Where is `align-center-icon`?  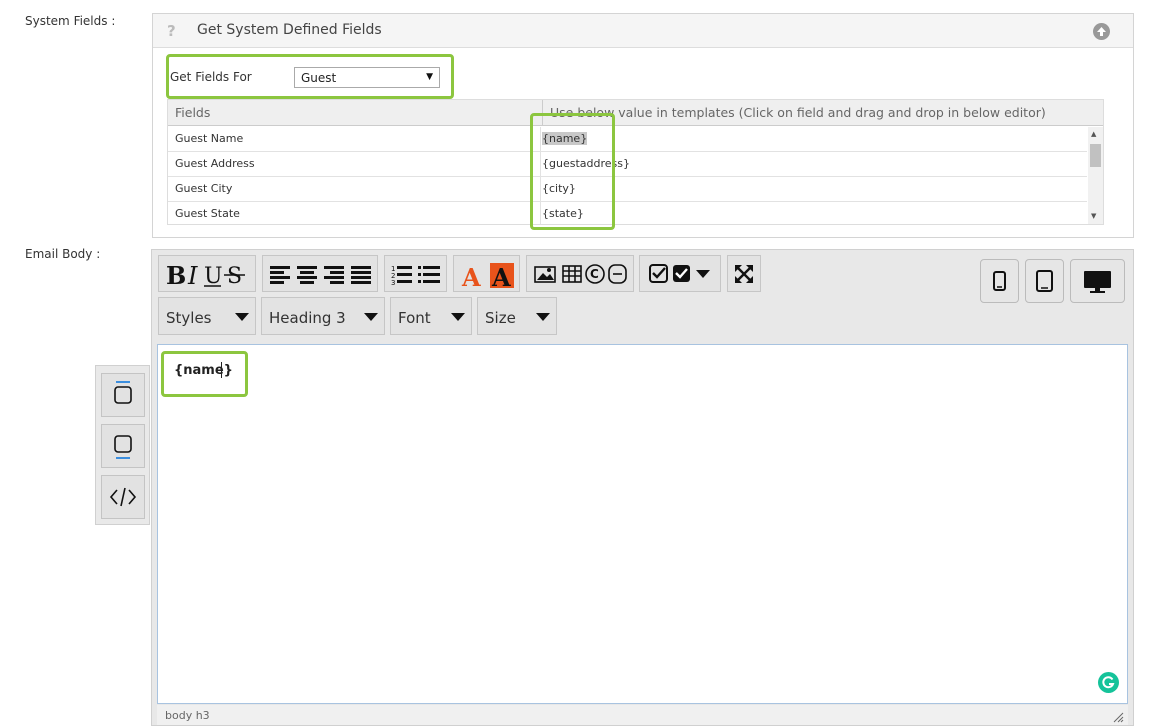
align-center-icon is located at coordinates (307, 273).